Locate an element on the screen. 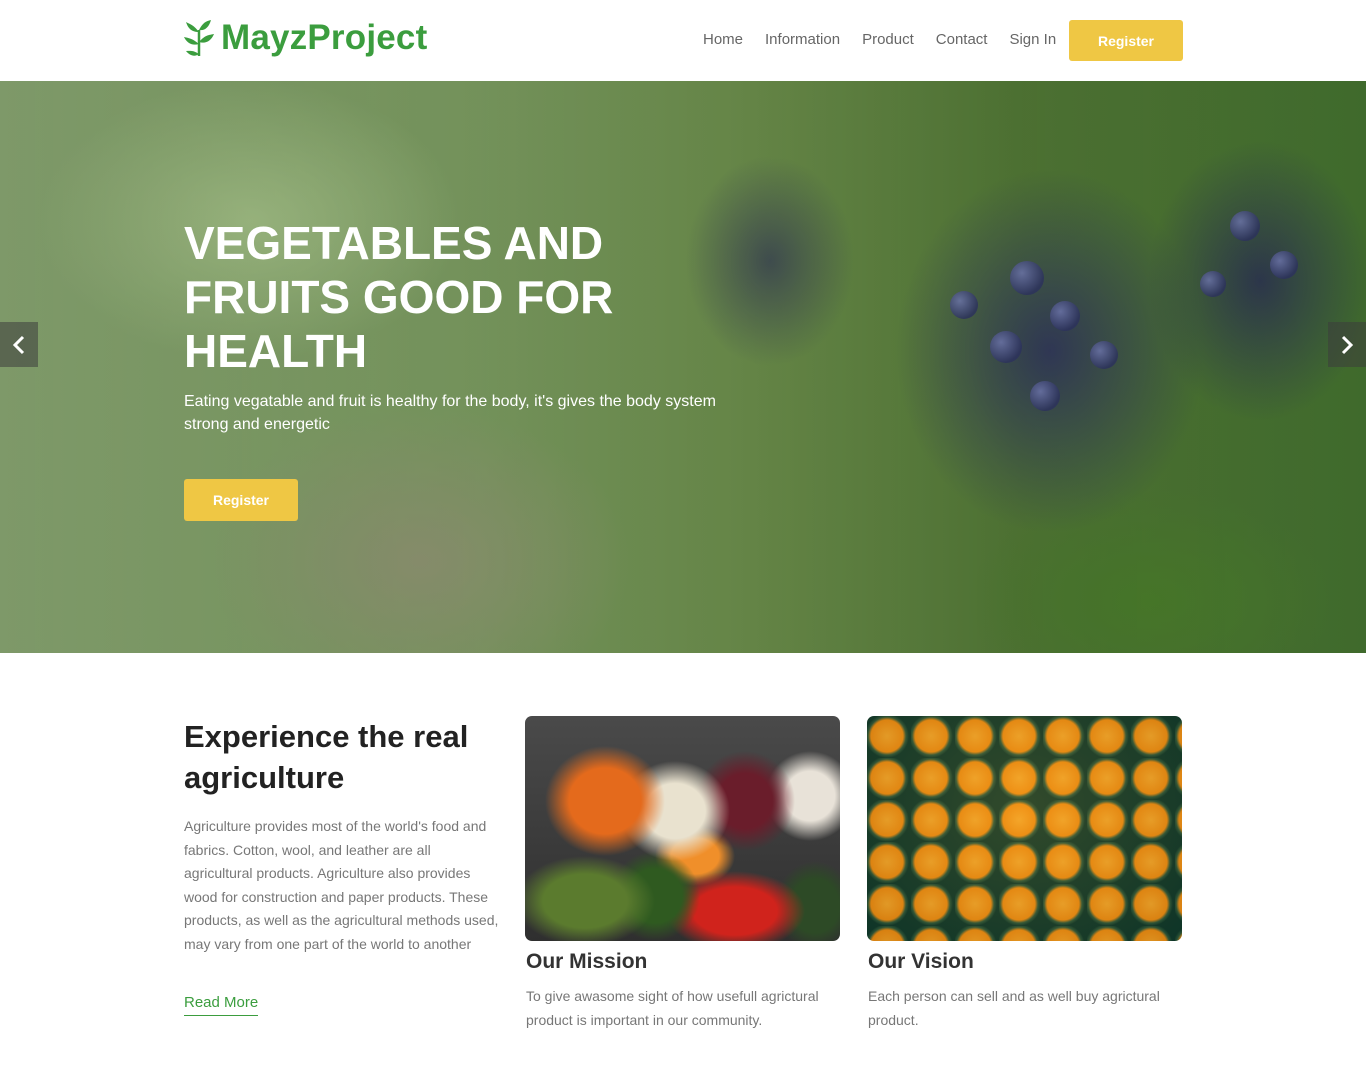  brand-logo-link: MayzProject is located at coordinates (305, 38).